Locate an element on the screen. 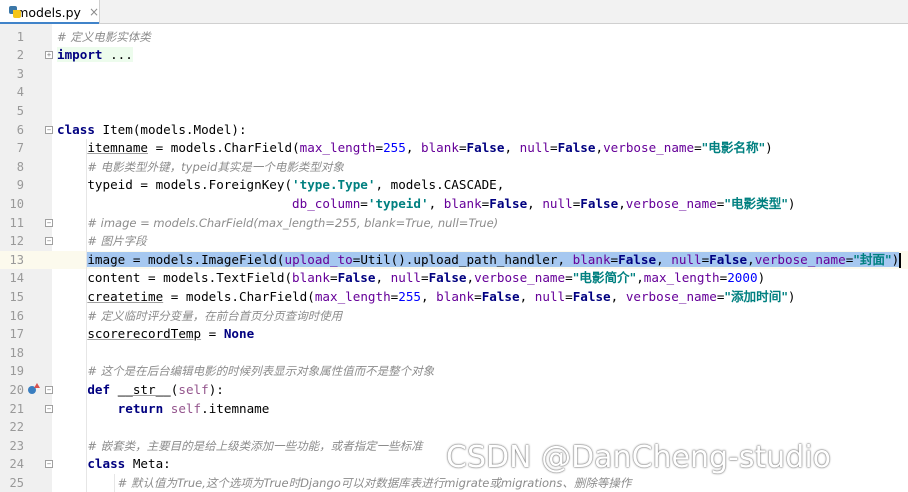  text-caret is located at coordinates (900, 260).